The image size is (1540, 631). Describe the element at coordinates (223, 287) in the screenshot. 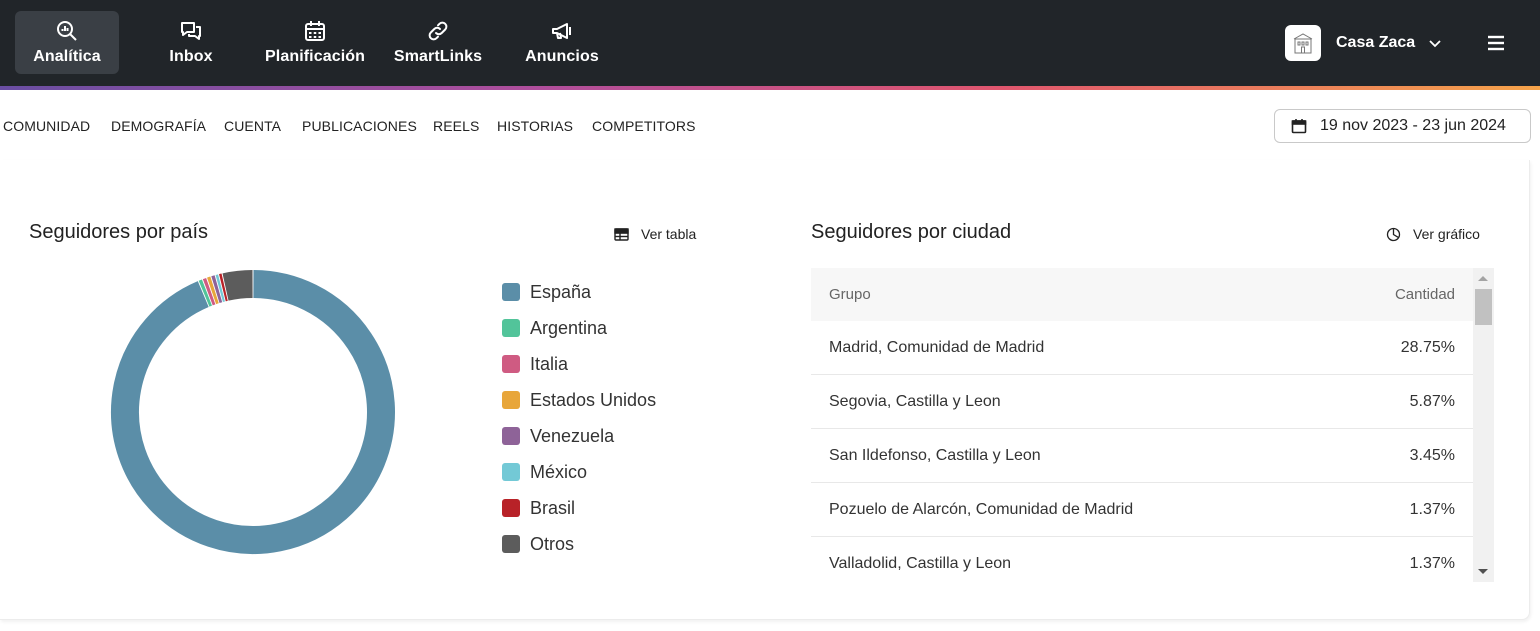

I see `donut-slice-brasil` at that location.